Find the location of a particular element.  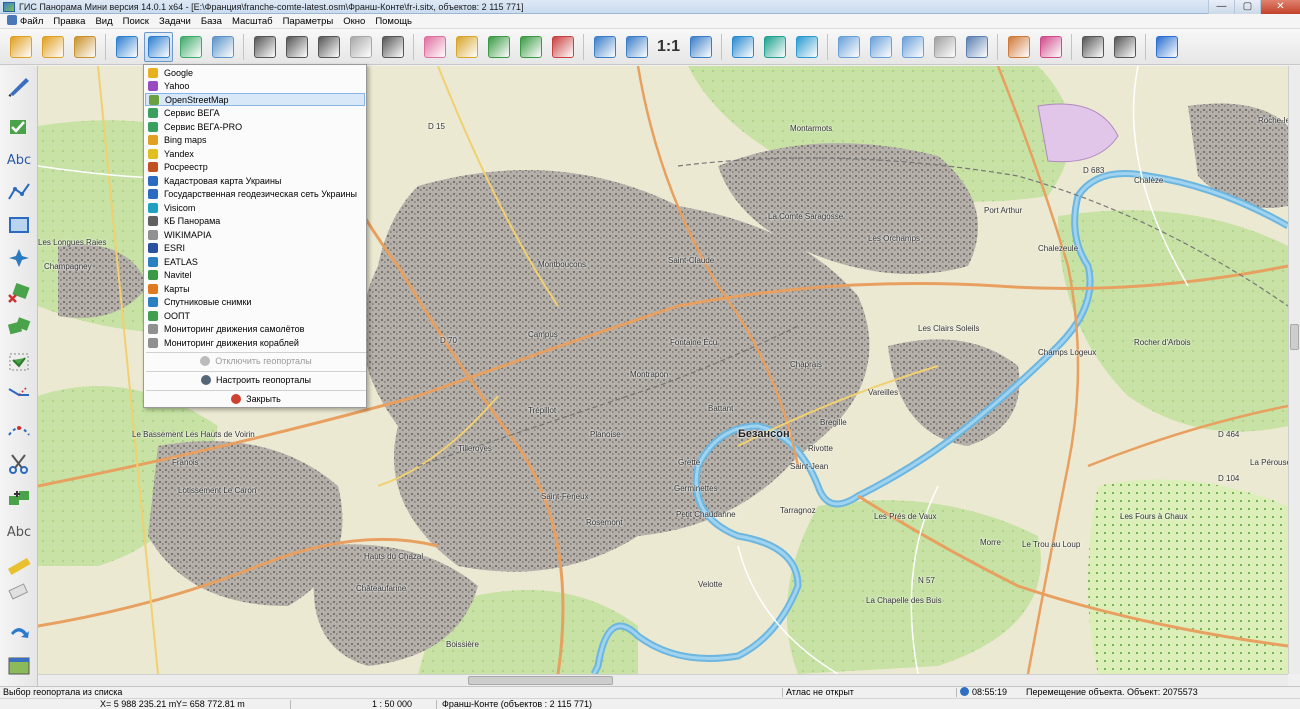

open-map-button is located at coordinates (20, 47).